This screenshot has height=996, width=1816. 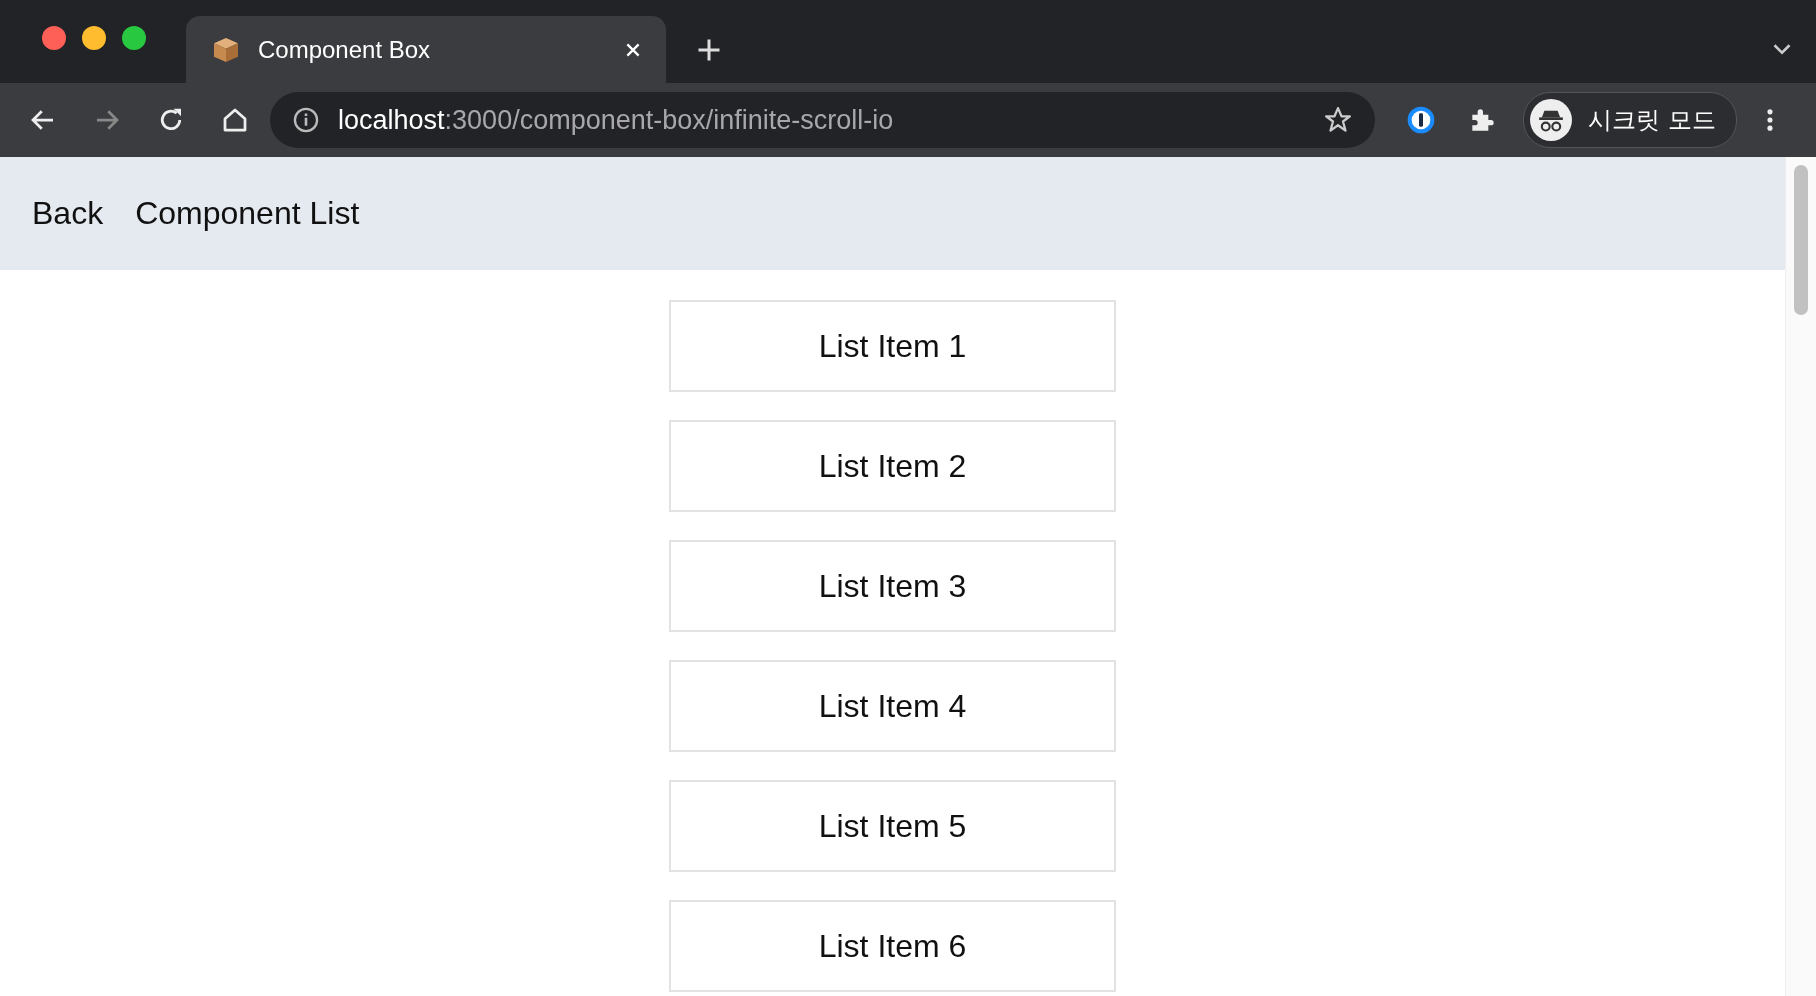 What do you see at coordinates (247, 213) in the screenshot?
I see `nav-link: Component List` at bounding box center [247, 213].